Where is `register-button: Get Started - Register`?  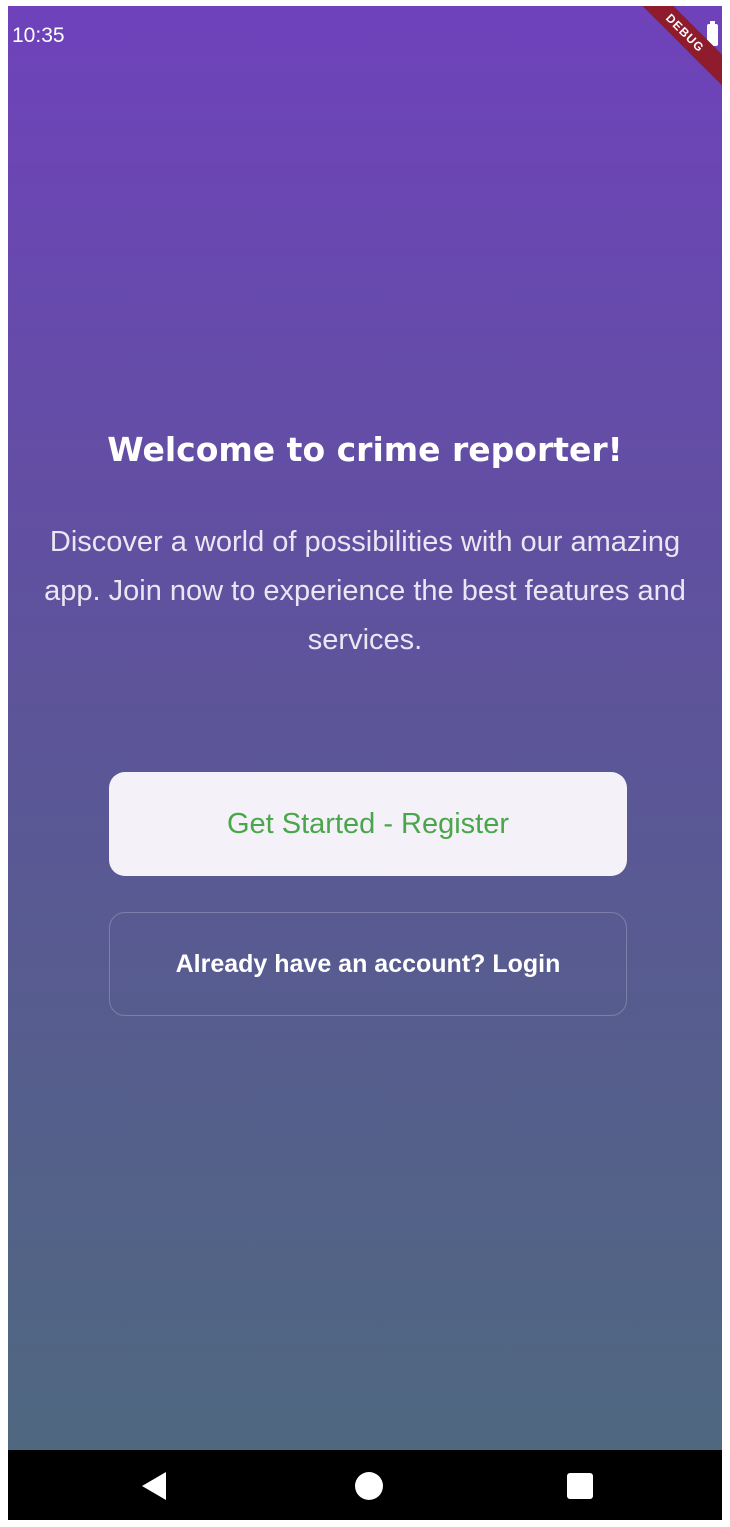 register-button: Get Started - Register is located at coordinates (368, 824).